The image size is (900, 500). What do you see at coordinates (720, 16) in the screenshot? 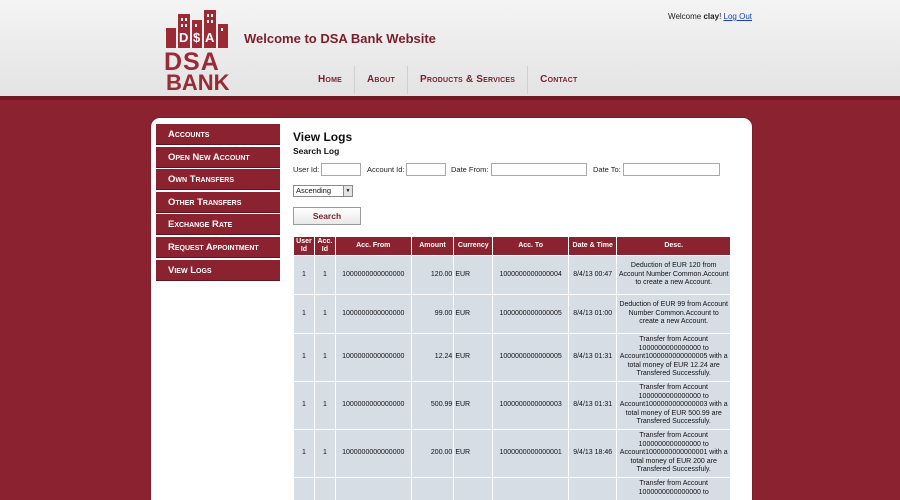
I see `greeting-exclaim: !` at bounding box center [720, 16].